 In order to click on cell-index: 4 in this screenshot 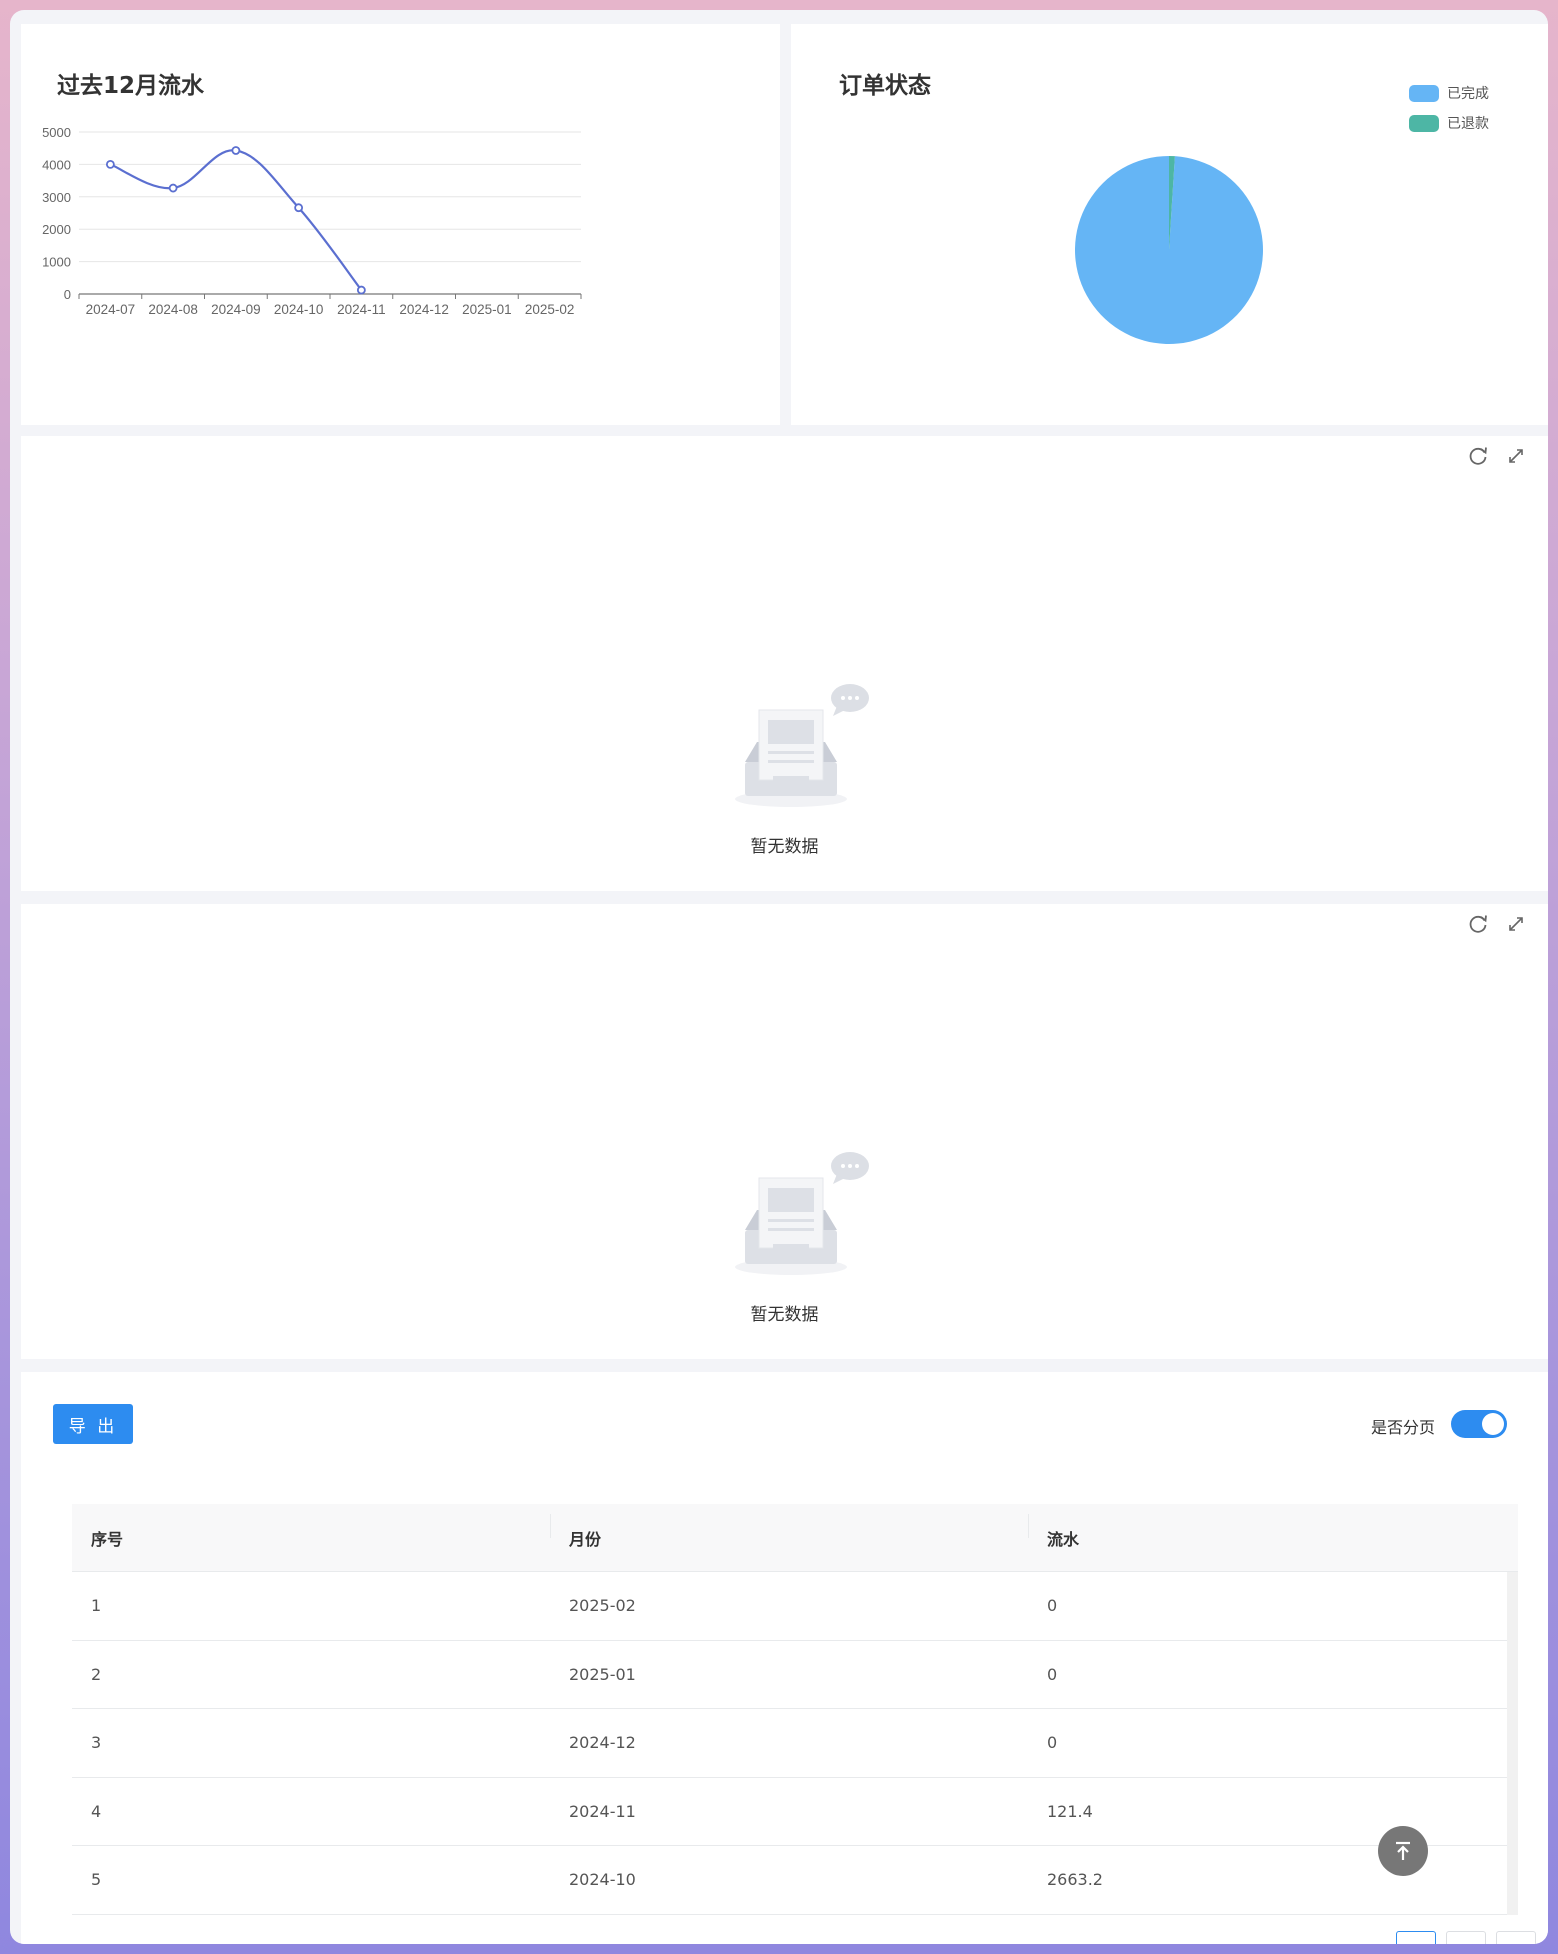, I will do `click(96, 1811)`.